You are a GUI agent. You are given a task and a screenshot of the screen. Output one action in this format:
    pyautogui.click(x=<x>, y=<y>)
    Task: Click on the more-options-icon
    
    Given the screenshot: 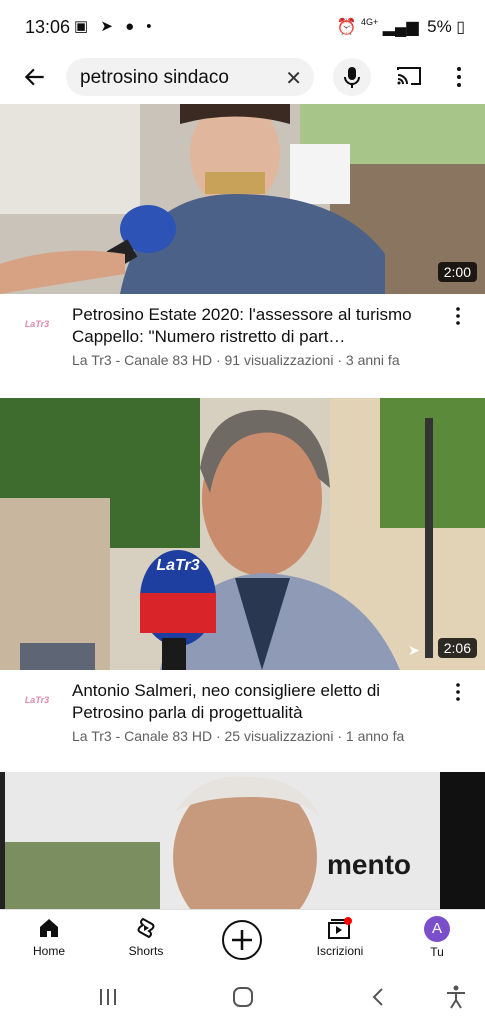 What is the action you would take?
    pyautogui.click(x=459, y=77)
    